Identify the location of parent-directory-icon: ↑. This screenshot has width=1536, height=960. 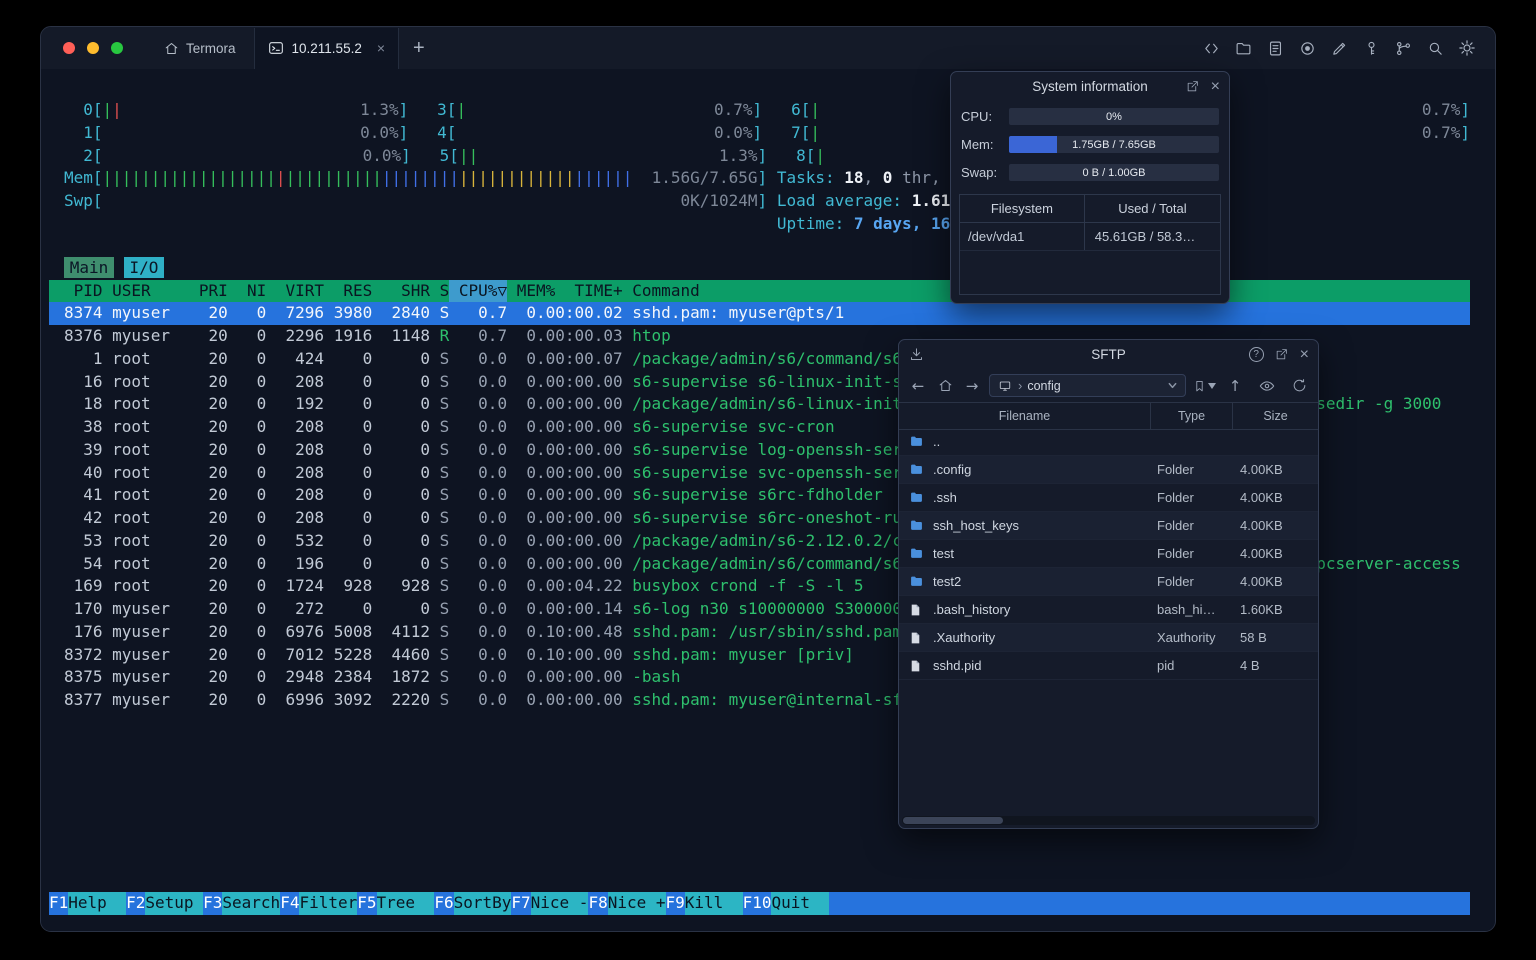
(1235, 386).